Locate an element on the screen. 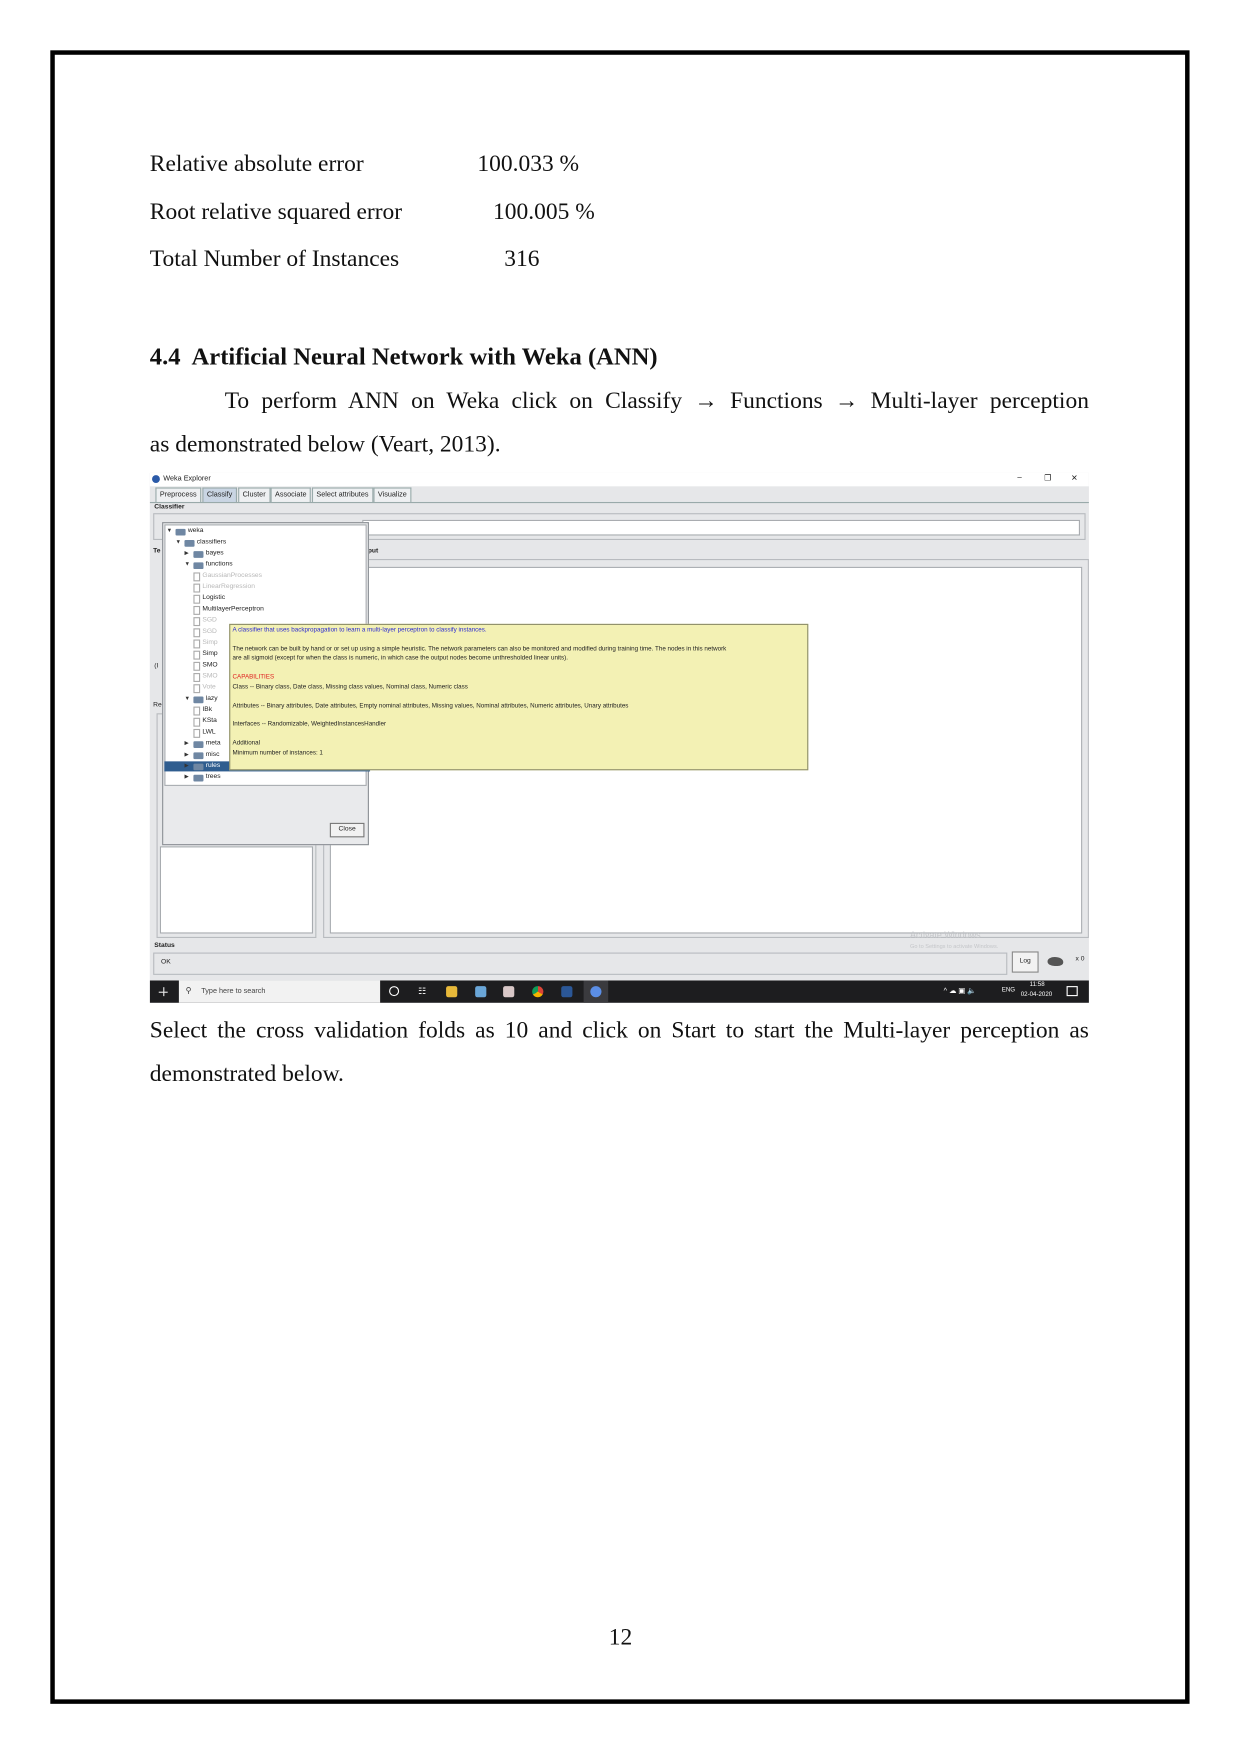  stat-value: 316 is located at coordinates (522, 258).